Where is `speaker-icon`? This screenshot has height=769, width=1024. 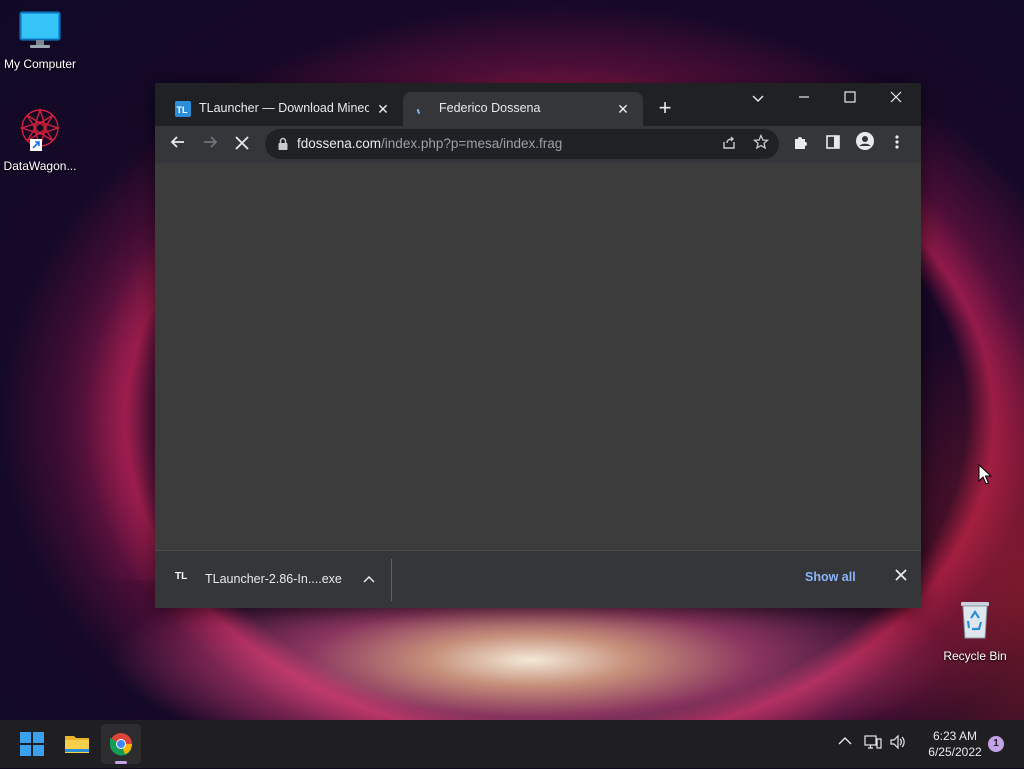
speaker-icon is located at coordinates (897, 742).